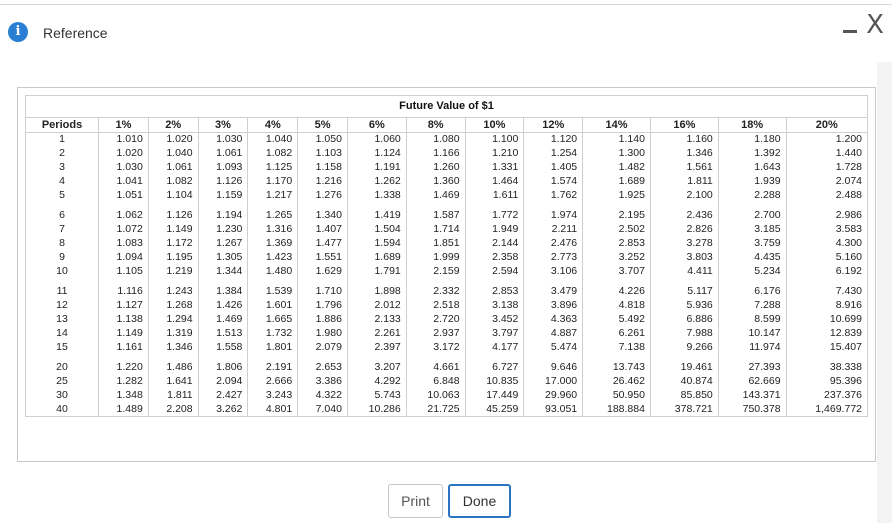 Image resolution: width=892 pixels, height=523 pixels. I want to click on factor-cell: 1.172, so click(173, 243).